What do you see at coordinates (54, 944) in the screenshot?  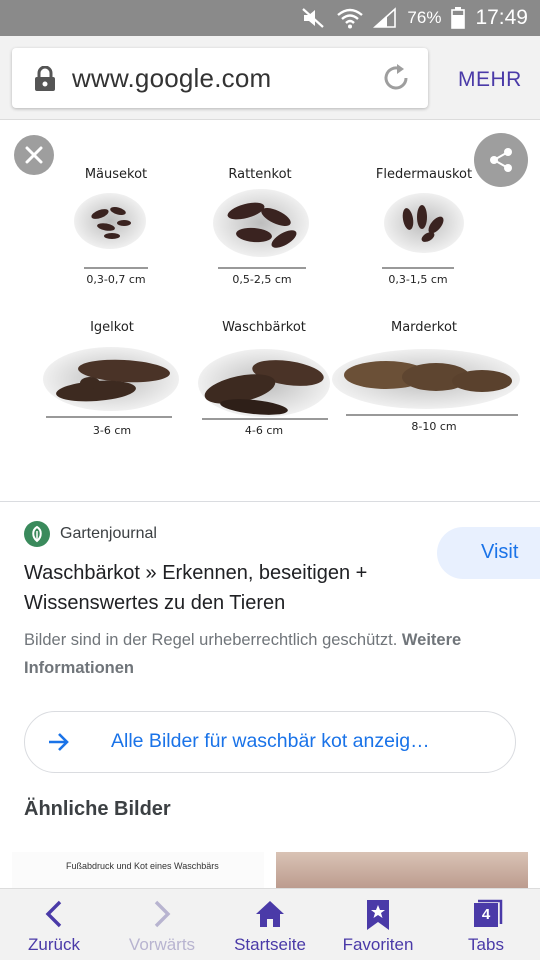 I see `nav-back-label: Zurück` at bounding box center [54, 944].